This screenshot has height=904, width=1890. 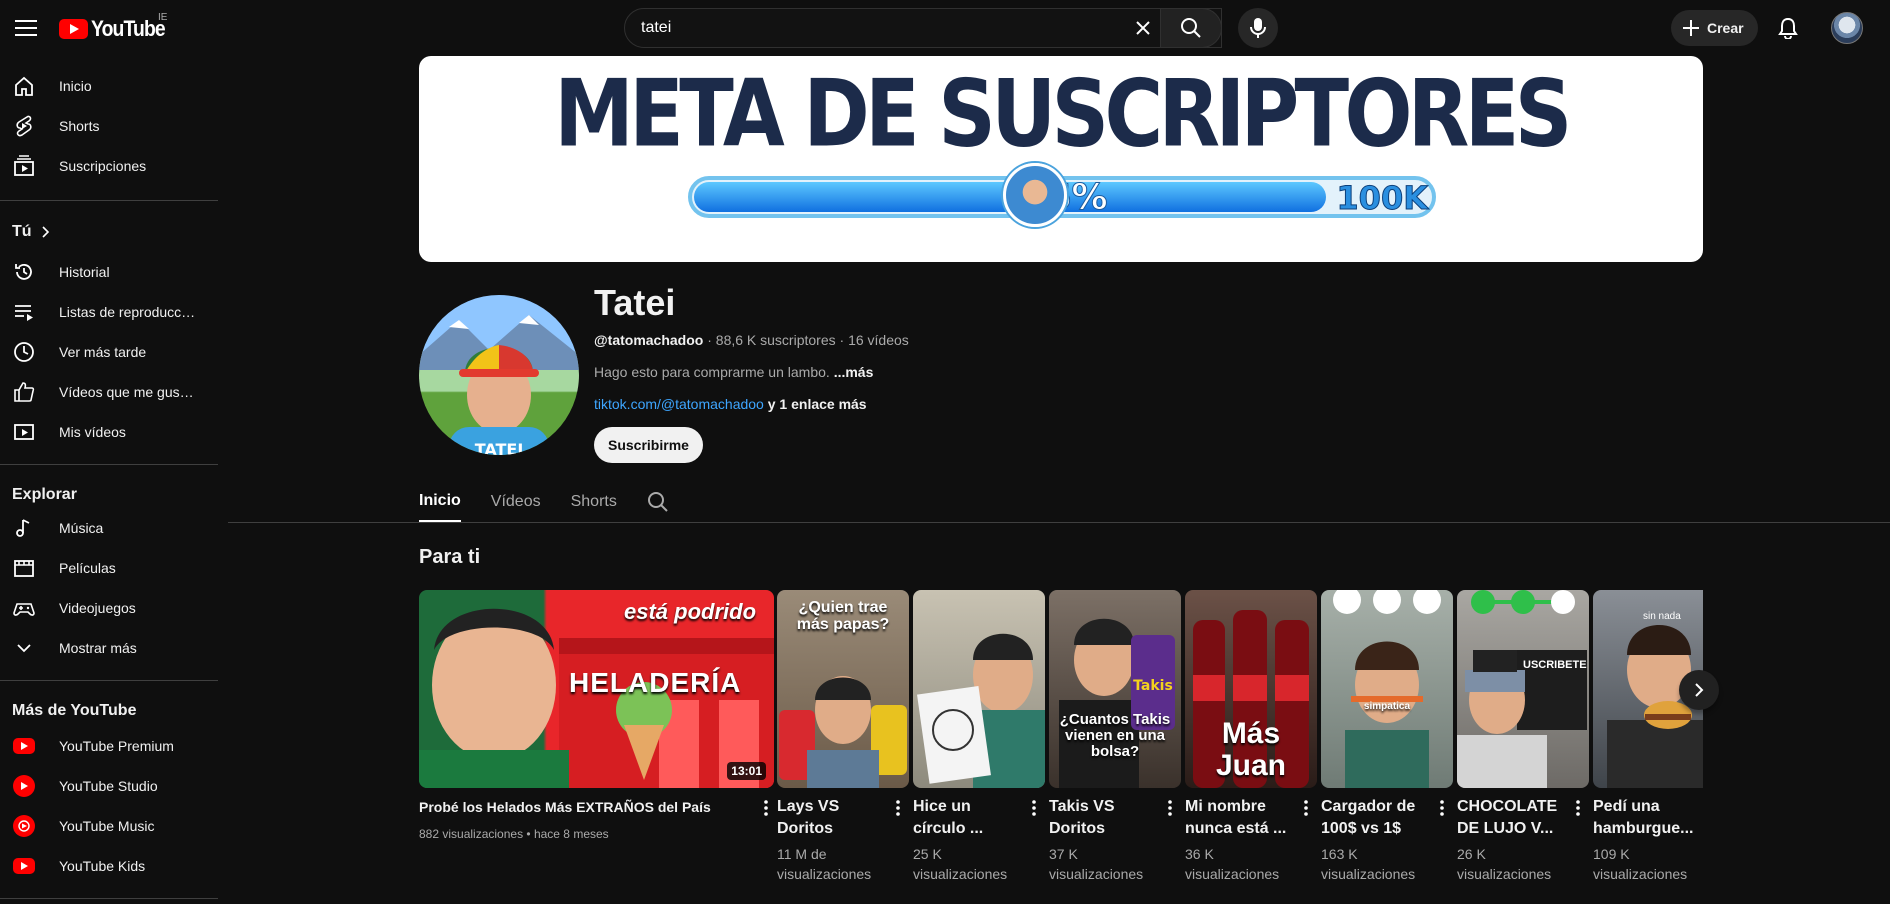 What do you see at coordinates (817, 404) in the screenshot?
I see `more-links: y 1 enlace más` at bounding box center [817, 404].